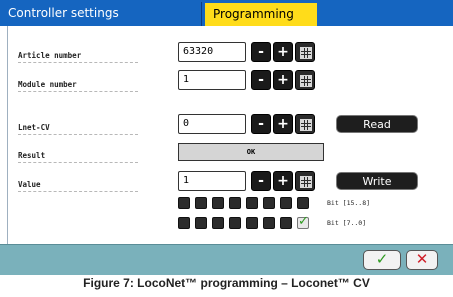 The height and width of the screenshot is (297, 453). I want to click on close-icon: ✕, so click(422, 259).